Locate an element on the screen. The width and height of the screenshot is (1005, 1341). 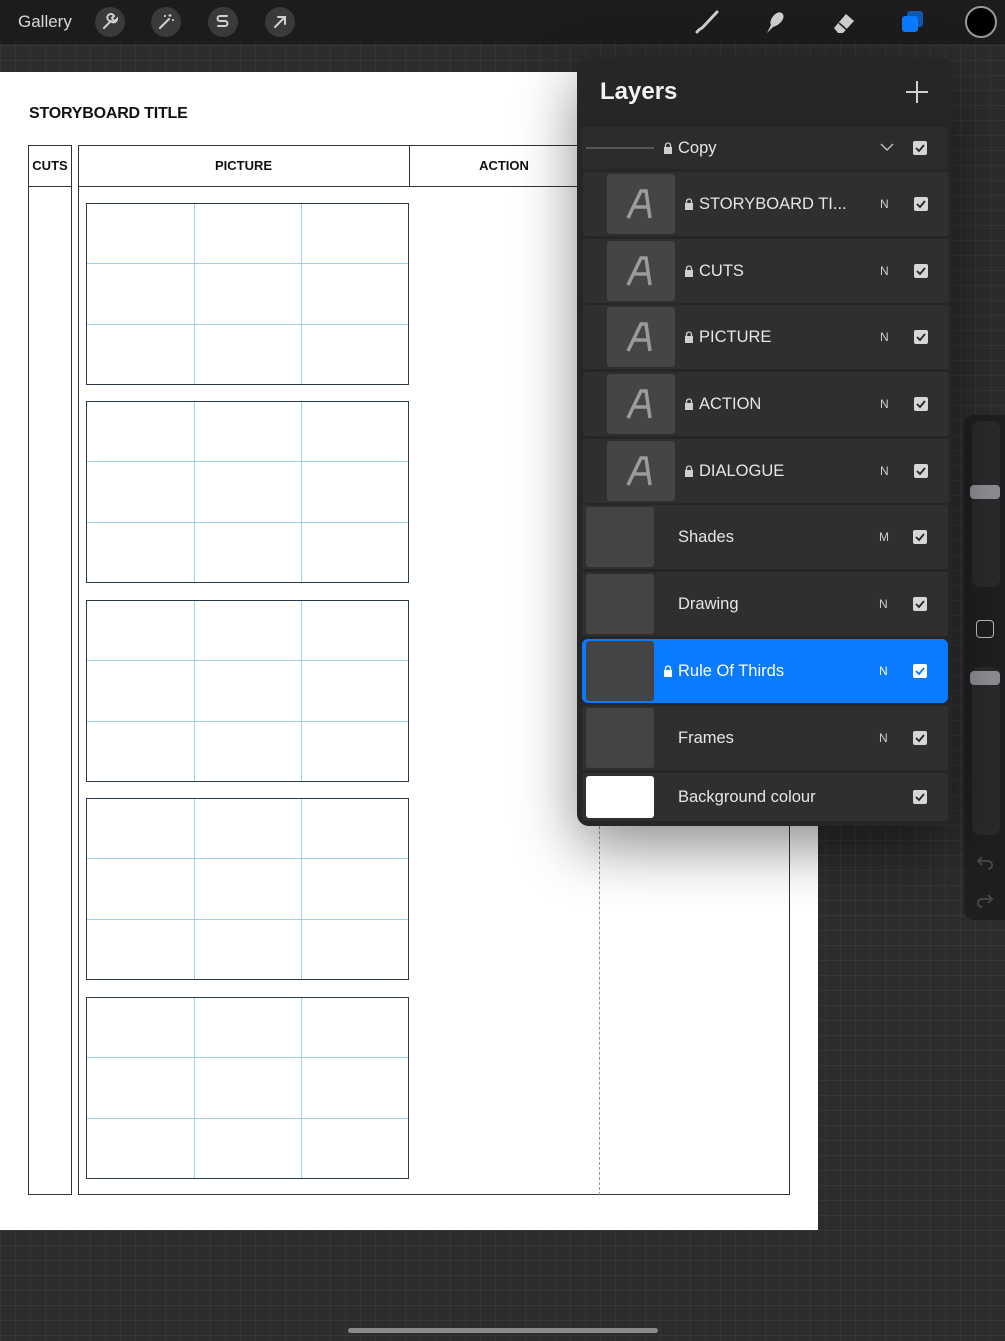
layer-name: PICTURE is located at coordinates (735, 337).